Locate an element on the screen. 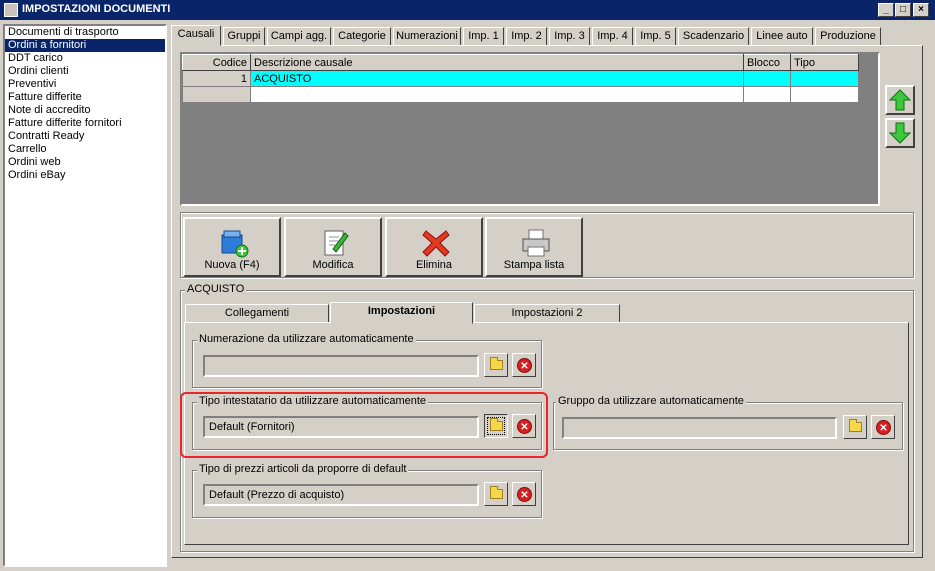  subtab-collegamenti: Collegamenti is located at coordinates (257, 313).